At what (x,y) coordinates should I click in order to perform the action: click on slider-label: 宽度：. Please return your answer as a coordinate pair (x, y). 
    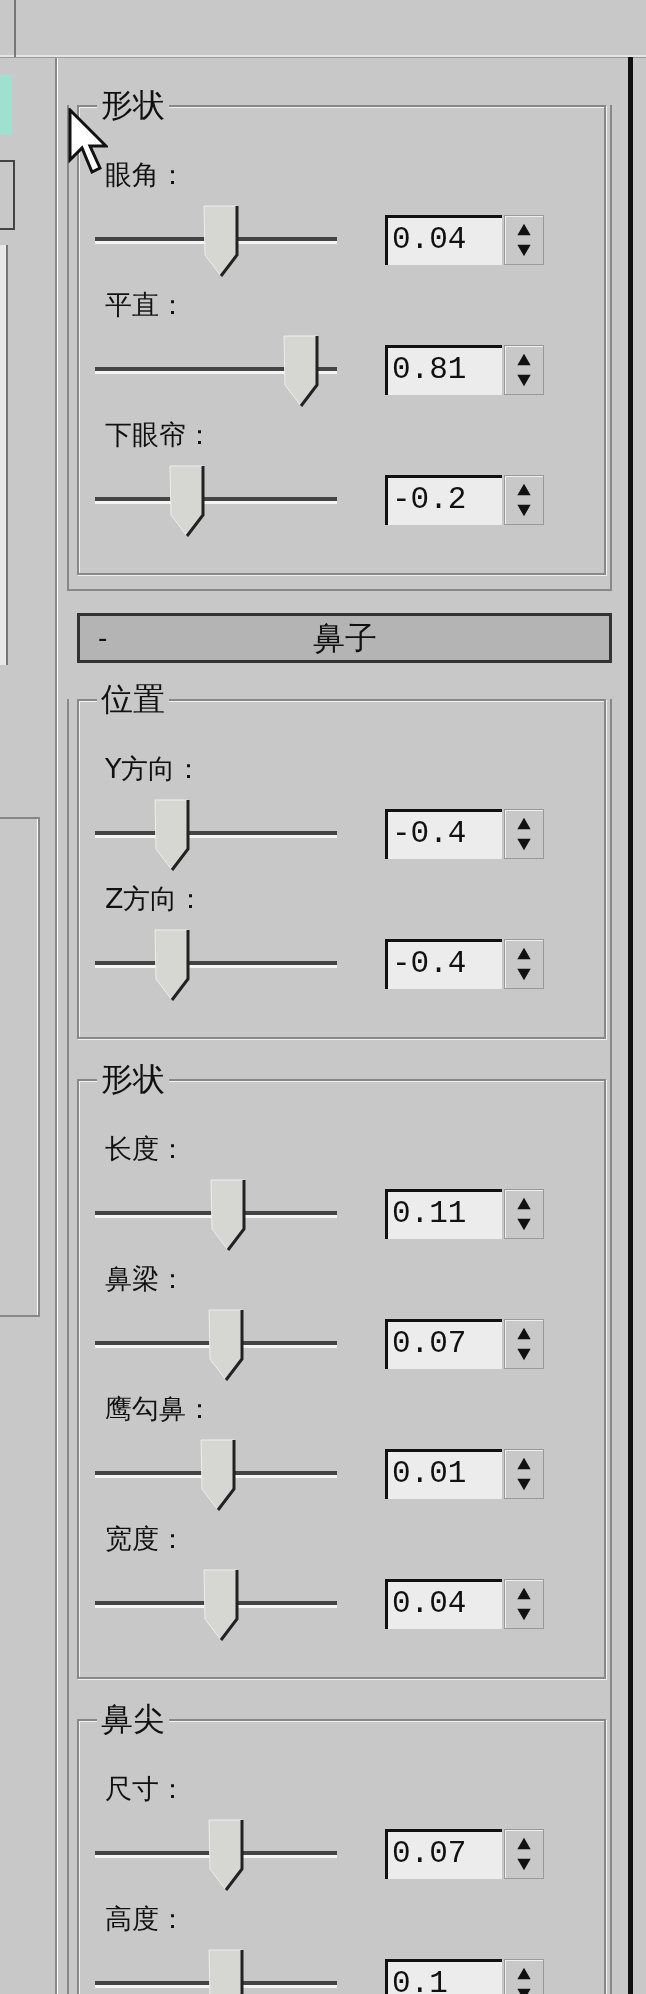
    Looking at the image, I should click on (145, 1539).